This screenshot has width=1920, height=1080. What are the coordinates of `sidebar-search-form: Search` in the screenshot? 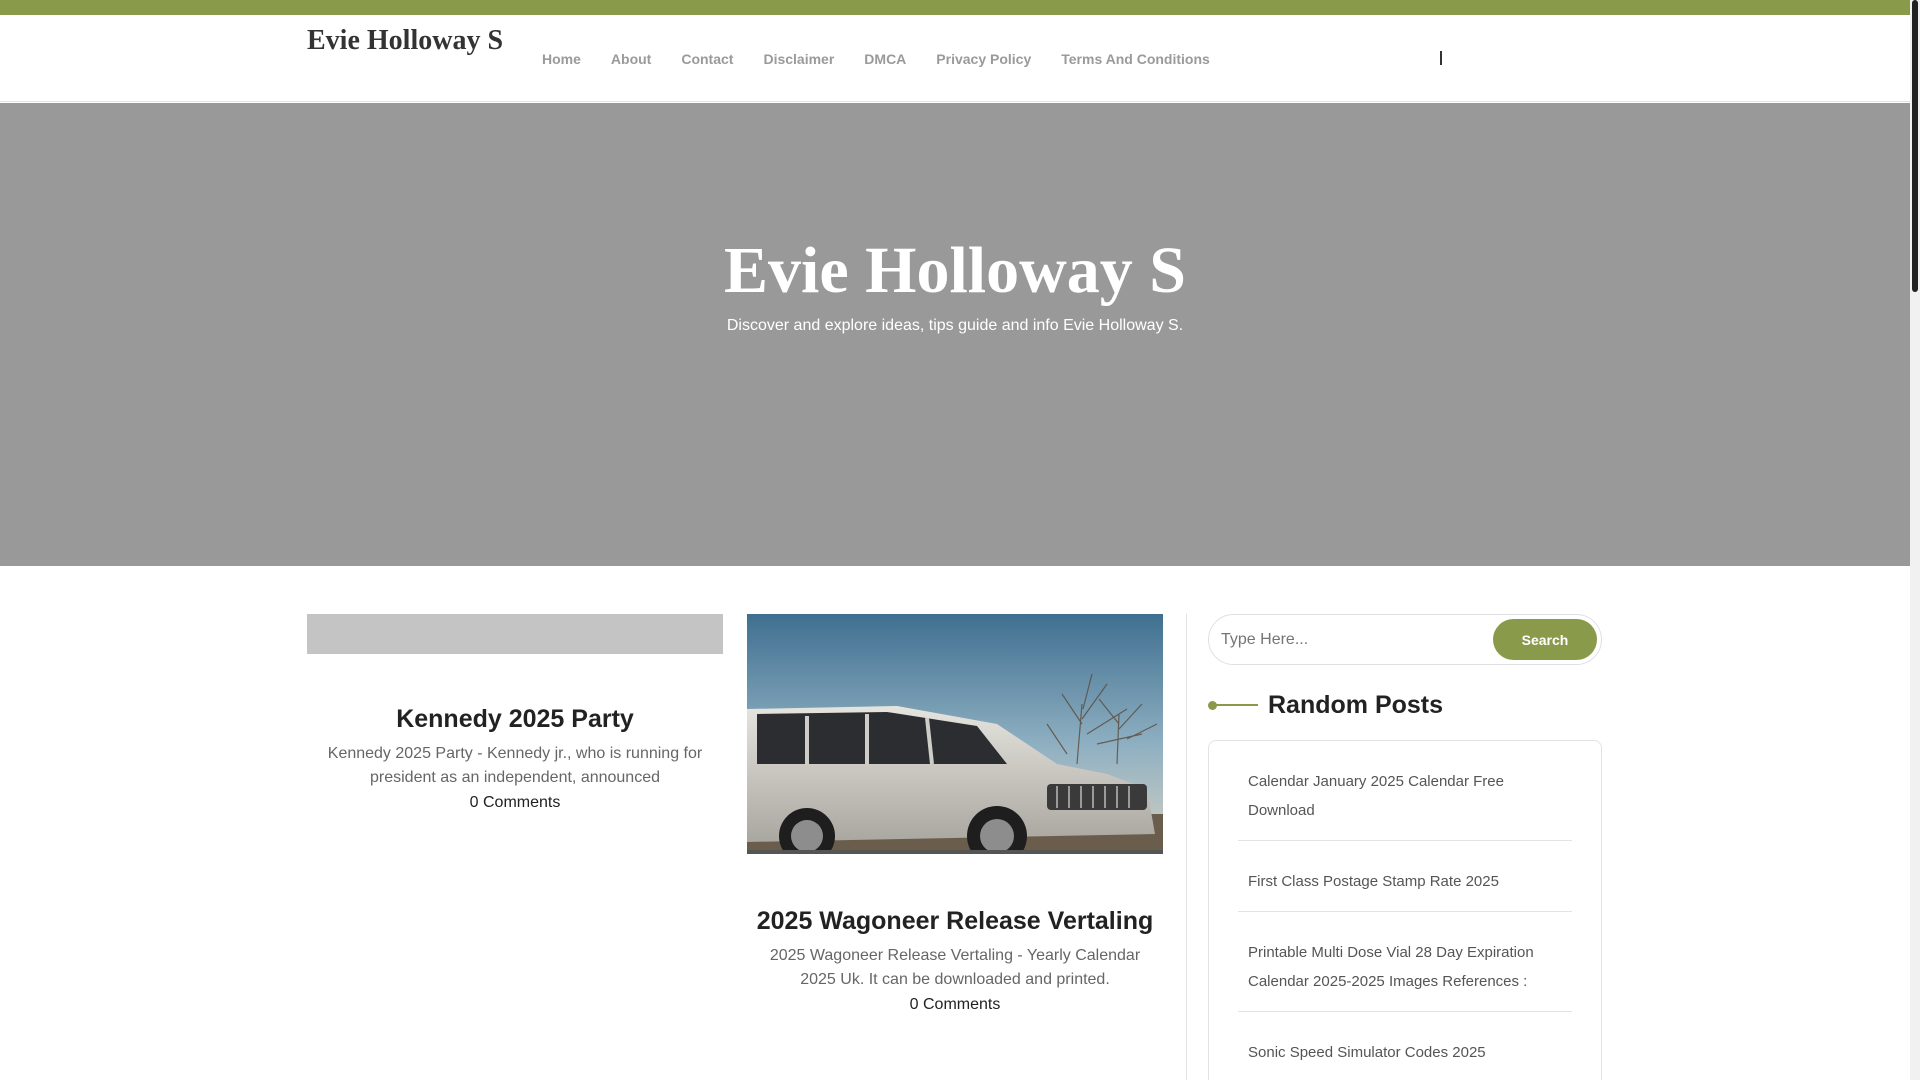 It's located at (1405, 639).